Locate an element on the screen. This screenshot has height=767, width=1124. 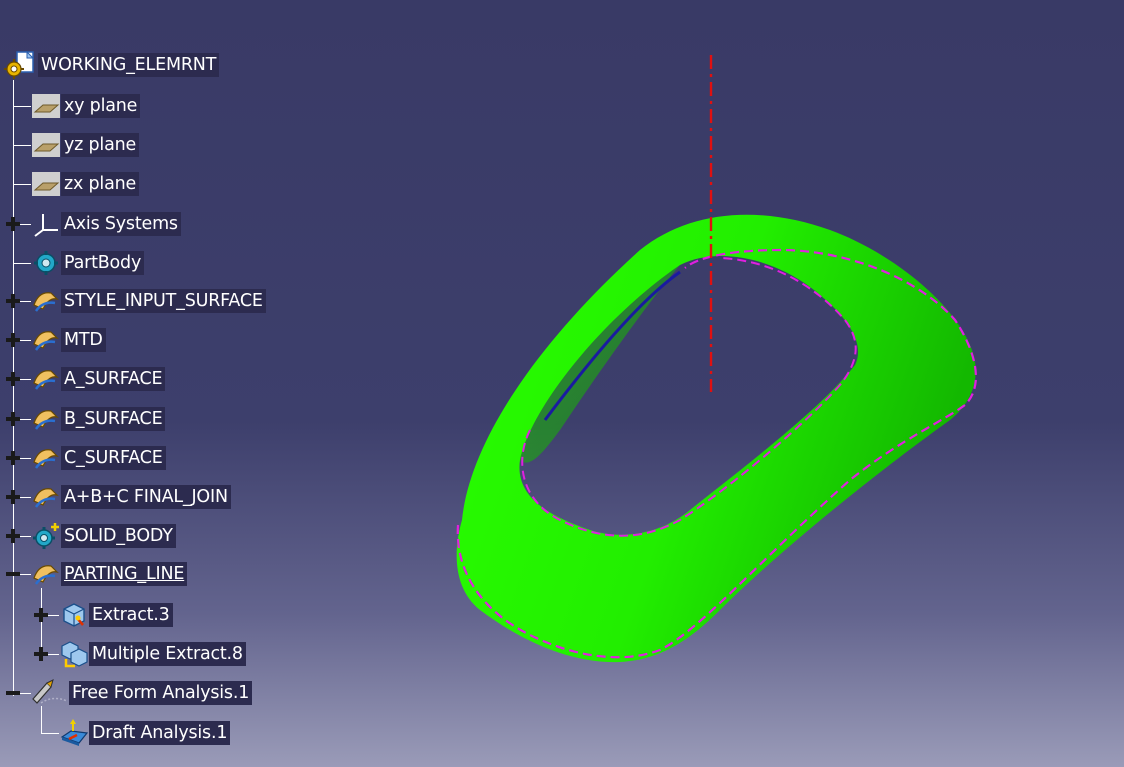
tree-trunk-line is located at coordinates (13, 388).